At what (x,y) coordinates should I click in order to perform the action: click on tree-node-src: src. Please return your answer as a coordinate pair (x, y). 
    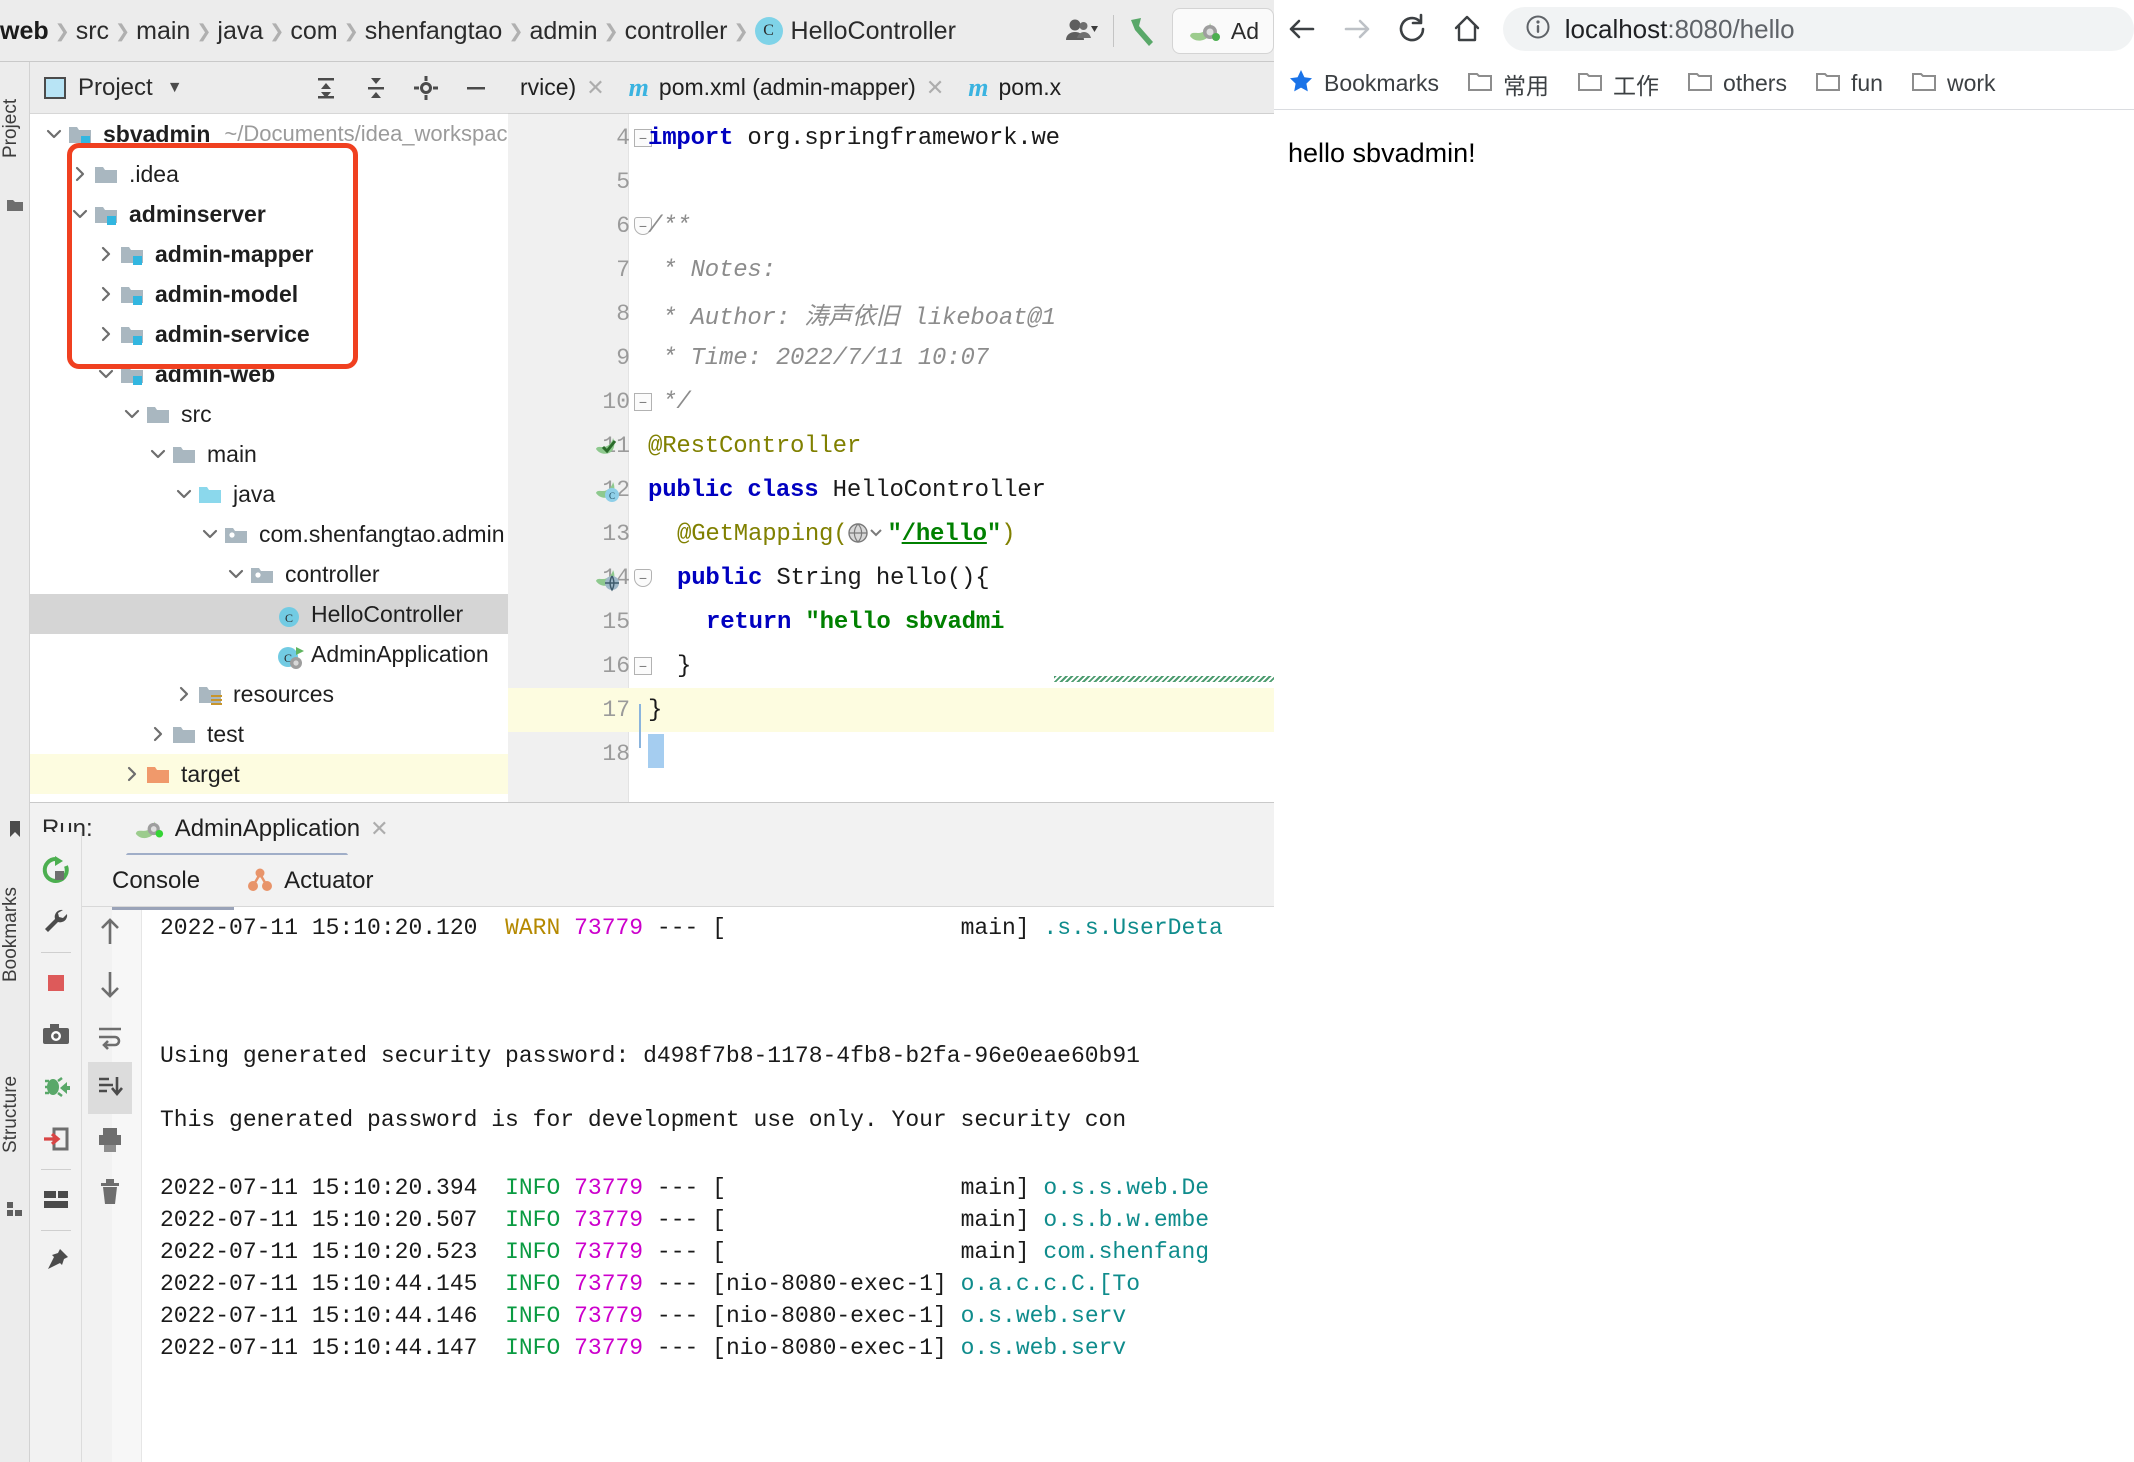
    Looking at the image, I should click on (269, 414).